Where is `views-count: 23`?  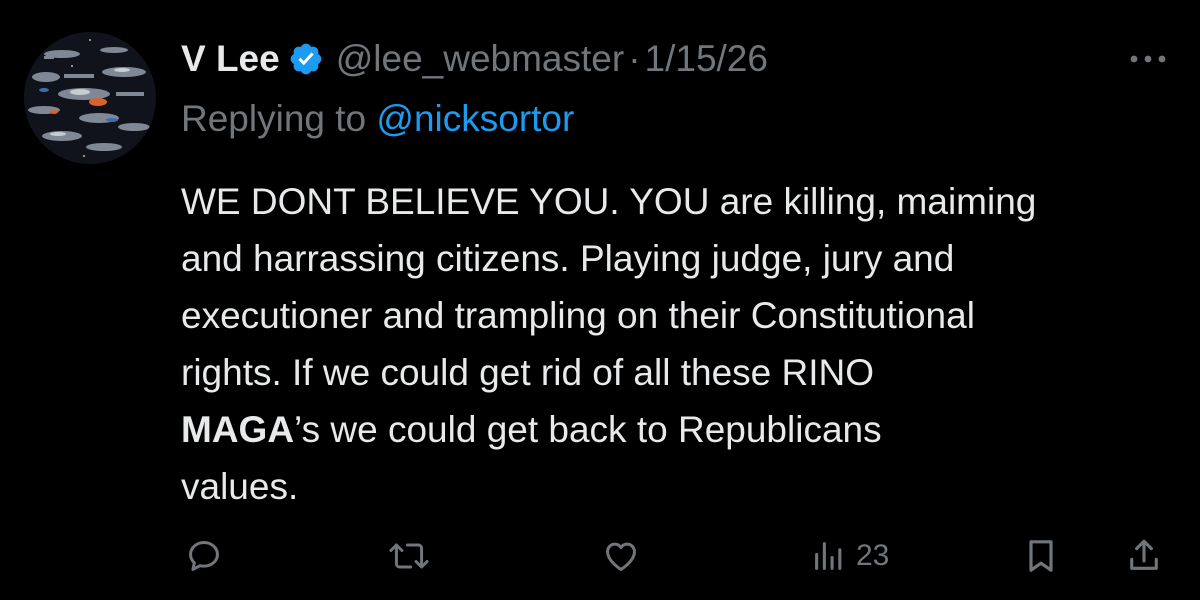
views-count: 23 is located at coordinates (873, 555).